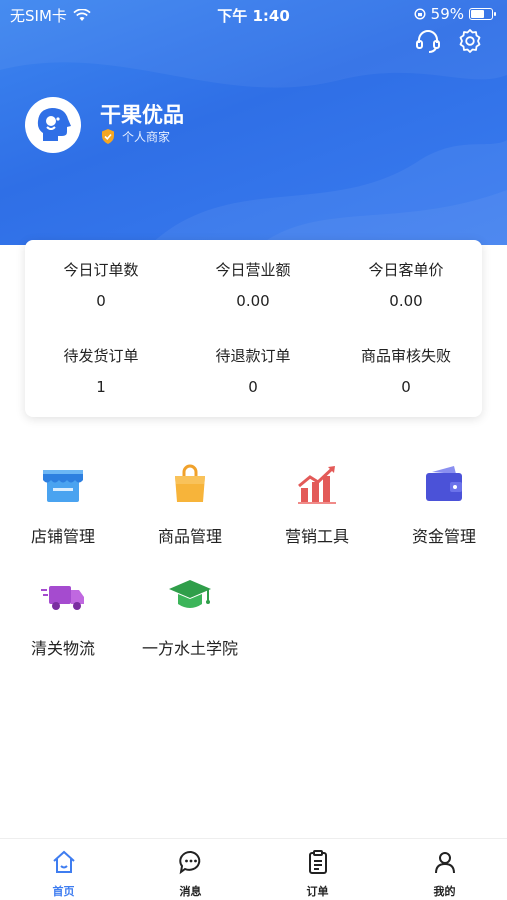  I want to click on merchant-badge: 个人商家, so click(135, 136).